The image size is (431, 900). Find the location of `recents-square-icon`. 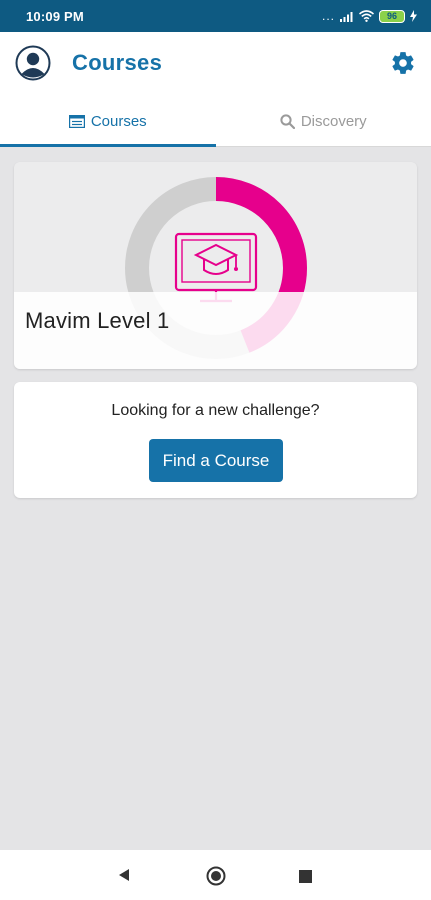

recents-square-icon is located at coordinates (305, 876).